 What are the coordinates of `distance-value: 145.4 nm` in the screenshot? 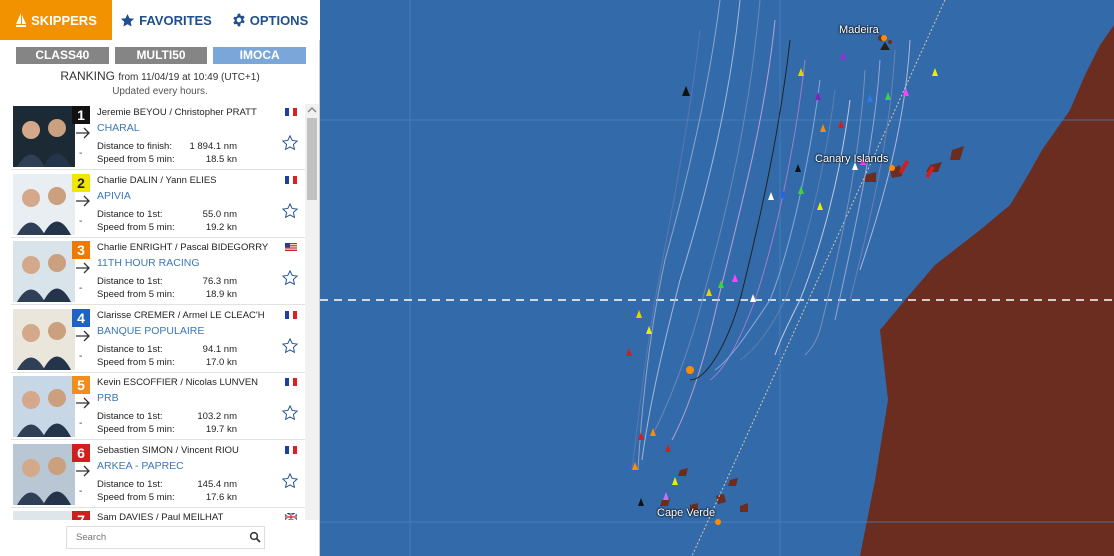 It's located at (217, 484).